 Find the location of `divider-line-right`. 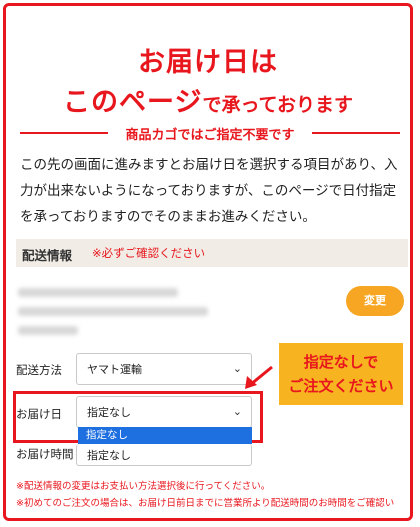

divider-line-right is located at coordinates (356, 133).